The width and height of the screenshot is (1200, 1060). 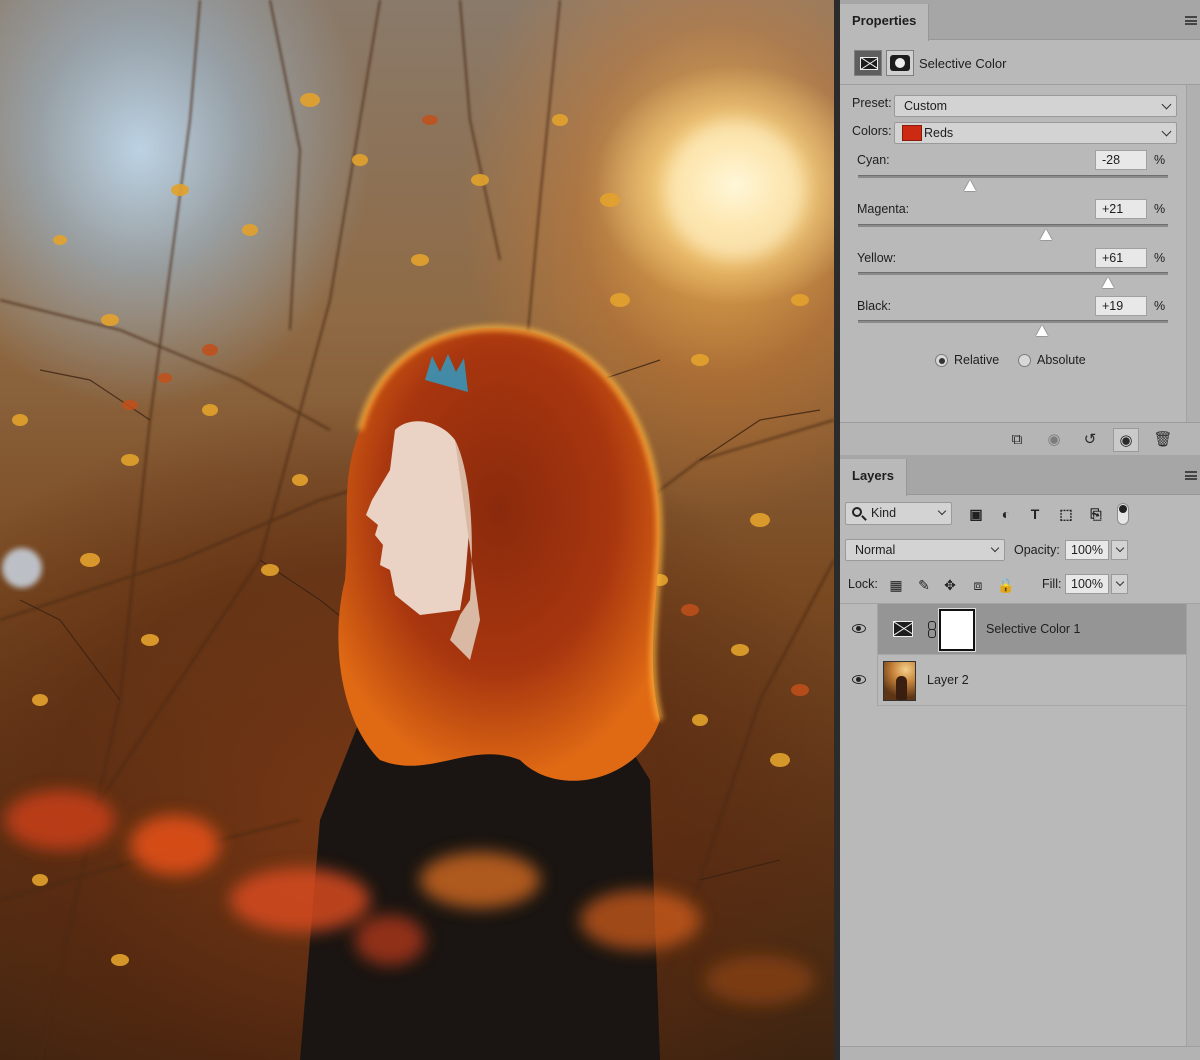 I want to click on properties-scrollbar, so click(x=1193, y=253).